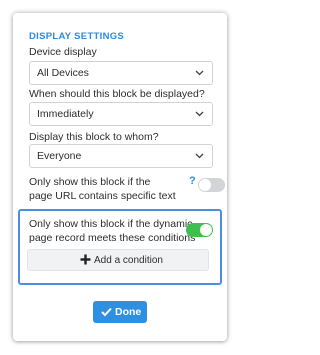 This screenshot has height=355, width=320. I want to click on question-mark-icon: ?, so click(192, 181).